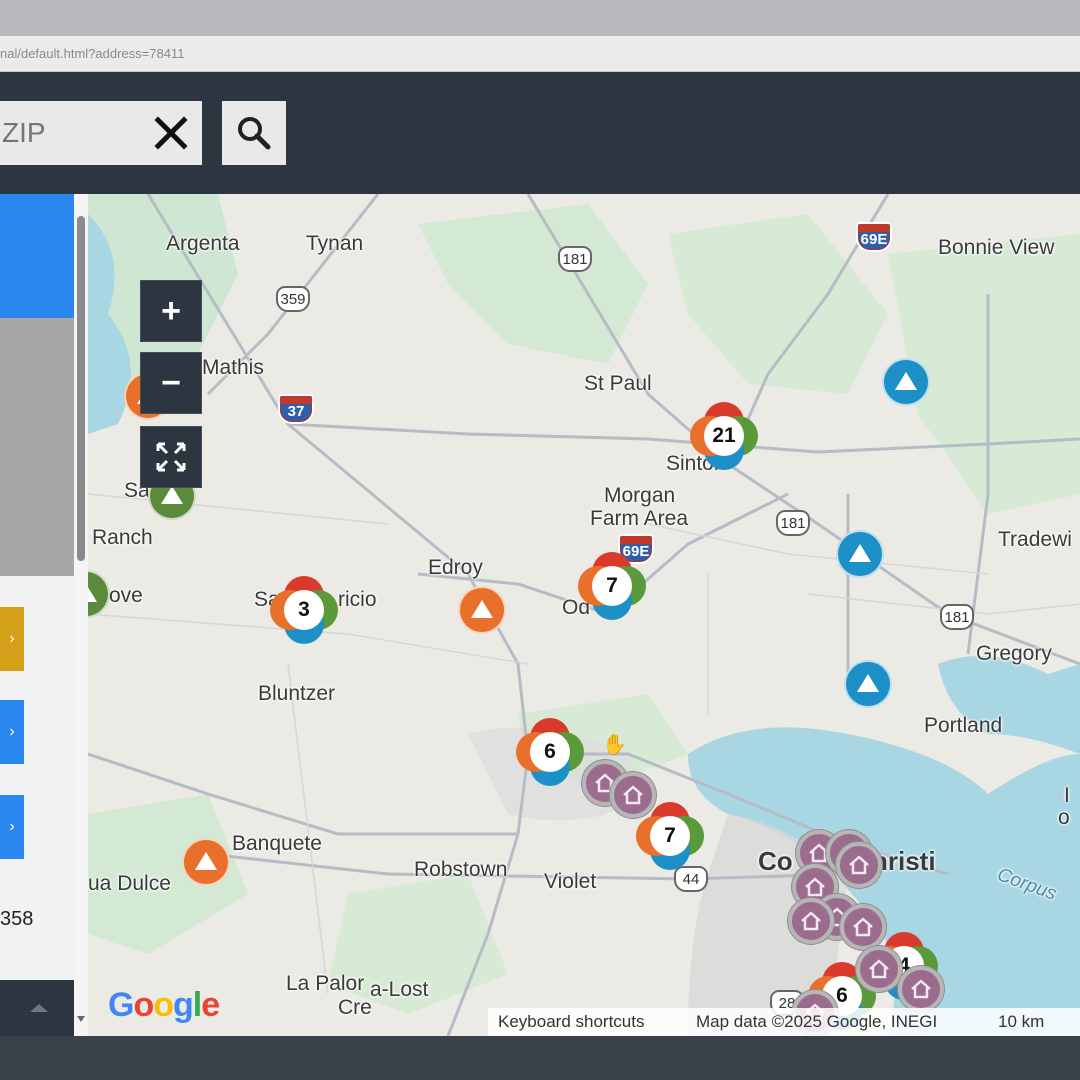  What do you see at coordinates (37, 447) in the screenshot?
I see `sidebar-panel` at bounding box center [37, 447].